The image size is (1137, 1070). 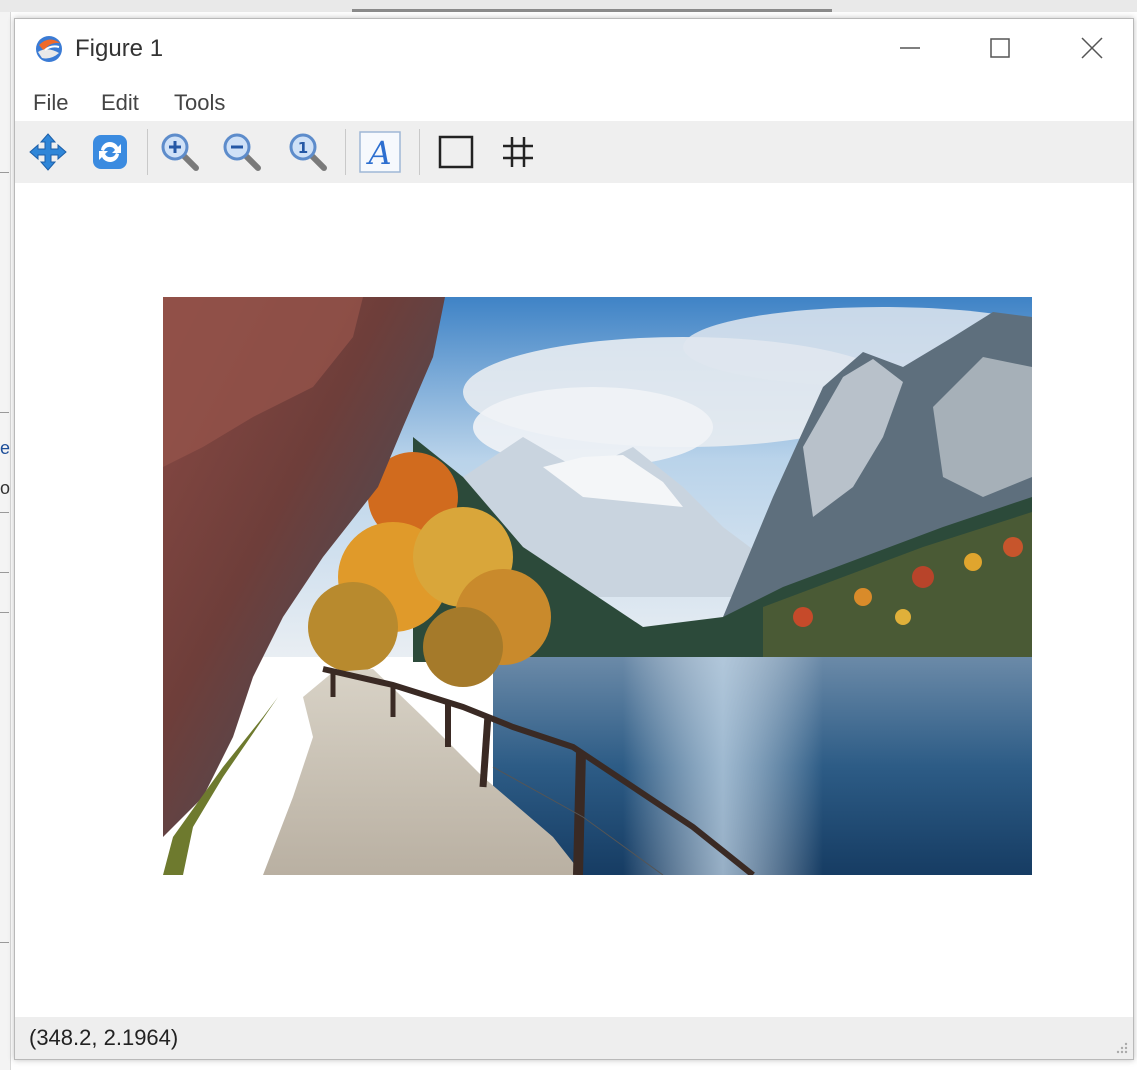 What do you see at coordinates (574, 102) in the screenshot?
I see `menu-bar: File Edit Tools` at bounding box center [574, 102].